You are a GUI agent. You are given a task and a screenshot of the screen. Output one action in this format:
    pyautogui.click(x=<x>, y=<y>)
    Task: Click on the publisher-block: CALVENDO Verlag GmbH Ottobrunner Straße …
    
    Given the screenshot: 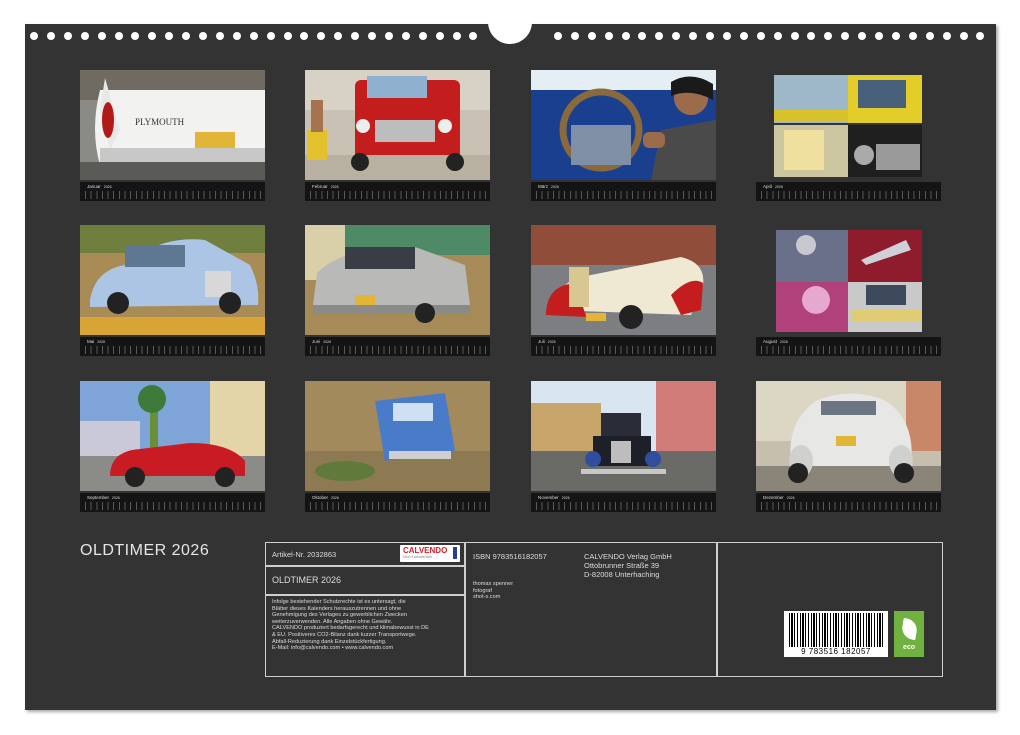 What is the action you would take?
    pyautogui.click(x=628, y=565)
    